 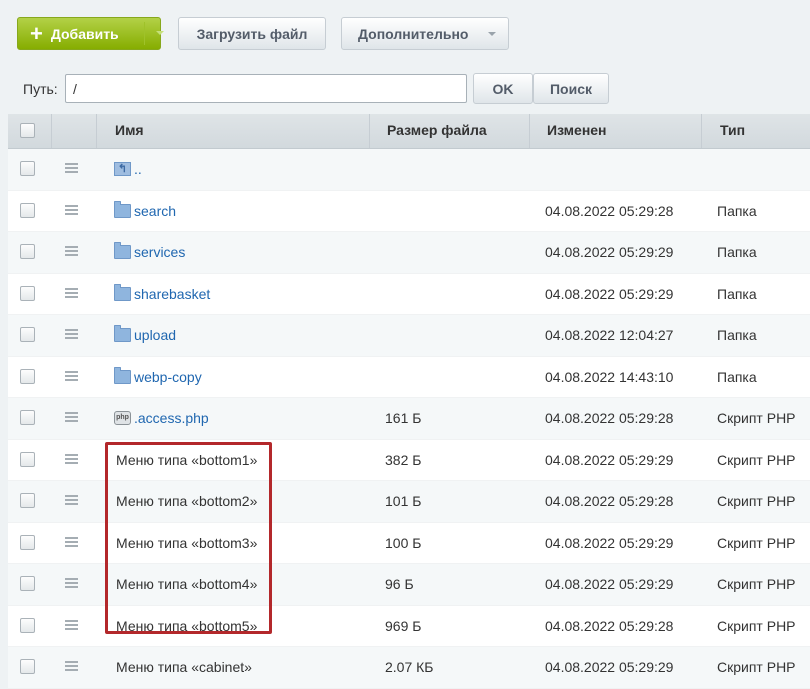 I want to click on file-modified: 04.08.2022 12:04:27, so click(x=609, y=335).